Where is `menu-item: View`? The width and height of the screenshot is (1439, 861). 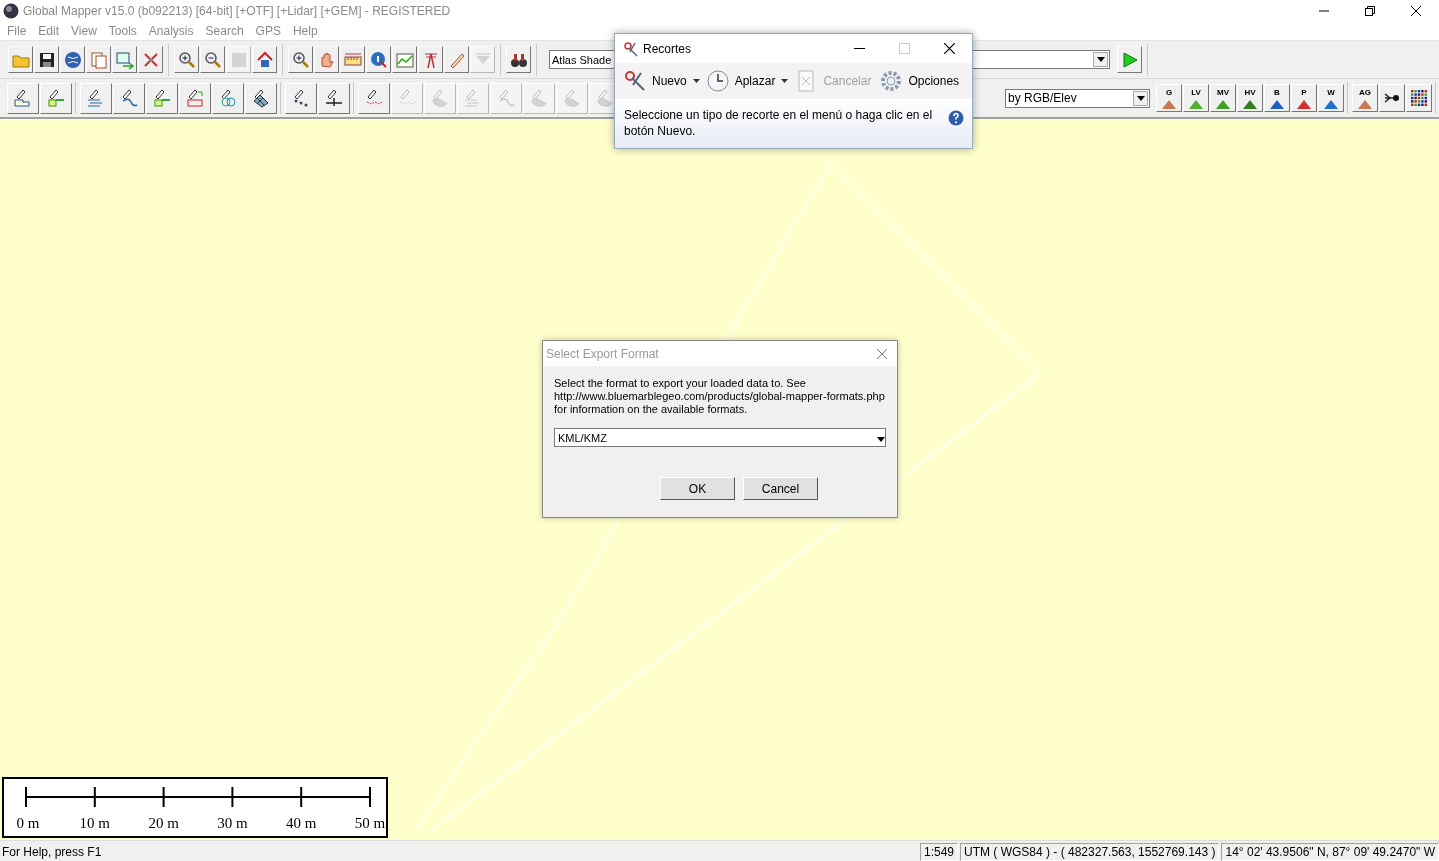 menu-item: View is located at coordinates (84, 31).